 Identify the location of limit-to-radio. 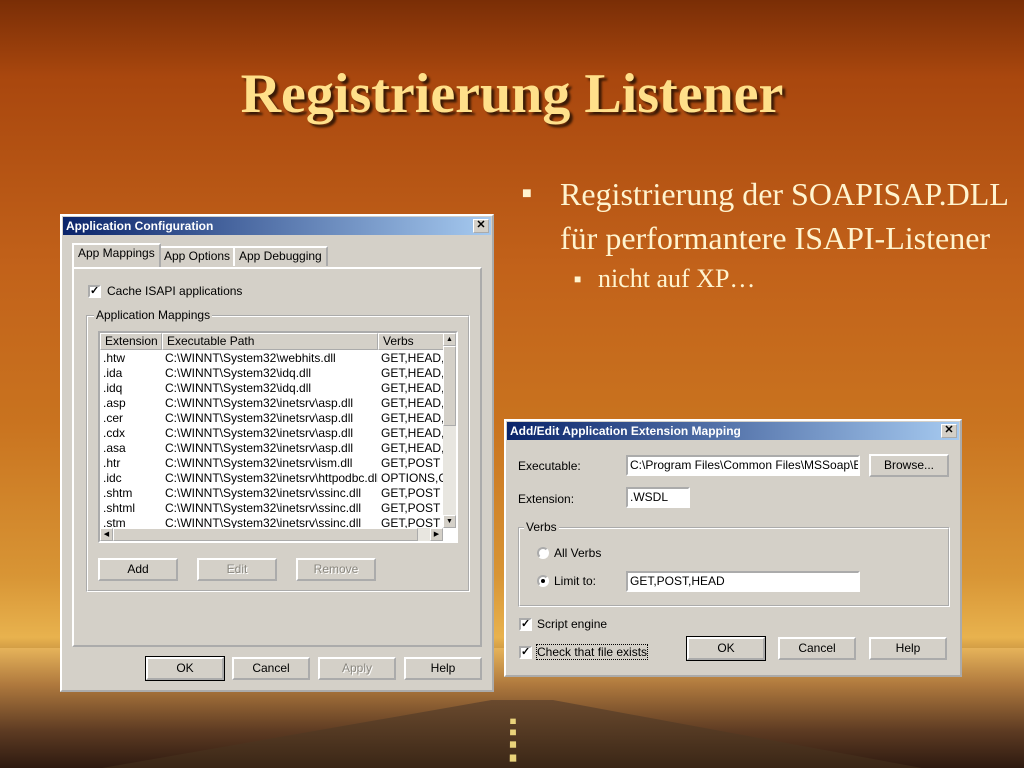
(543, 581).